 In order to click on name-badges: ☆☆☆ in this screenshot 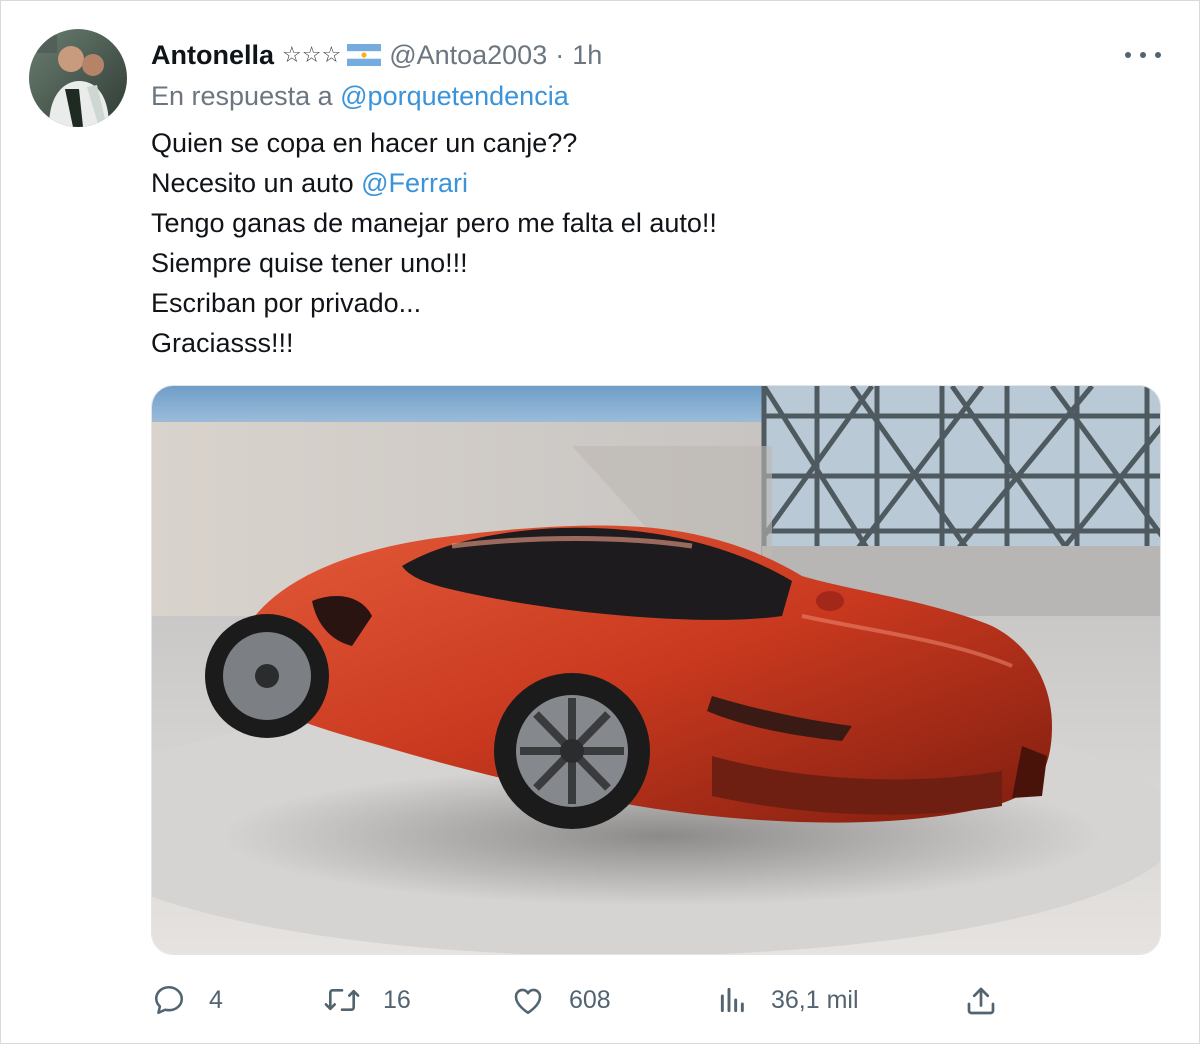, I will do `click(332, 55)`.